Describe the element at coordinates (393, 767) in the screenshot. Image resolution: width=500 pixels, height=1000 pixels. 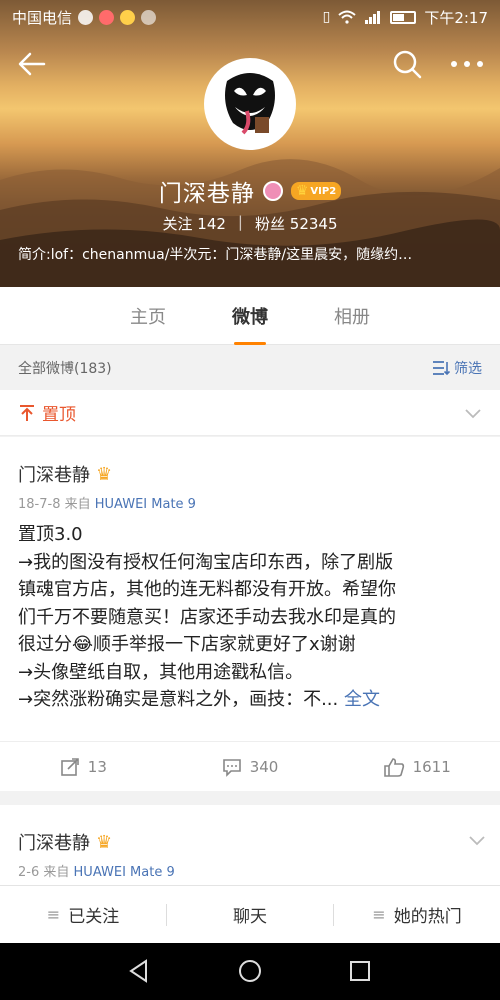
I see `thumbs-up-icon` at that location.